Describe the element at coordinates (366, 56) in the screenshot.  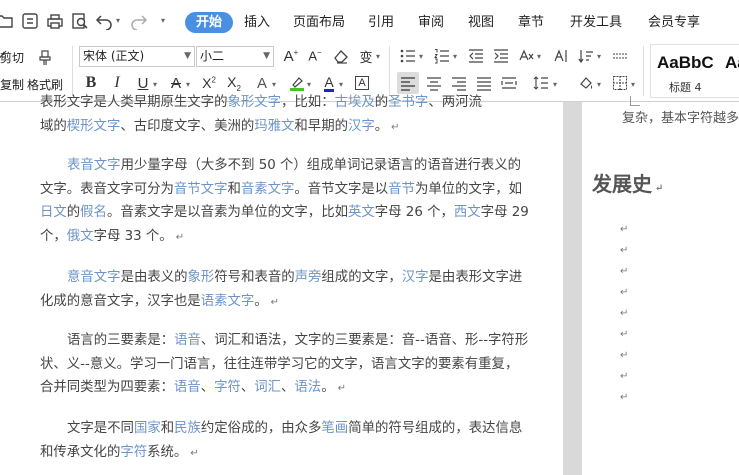
I see `phonetic-guide-icon: 变` at that location.